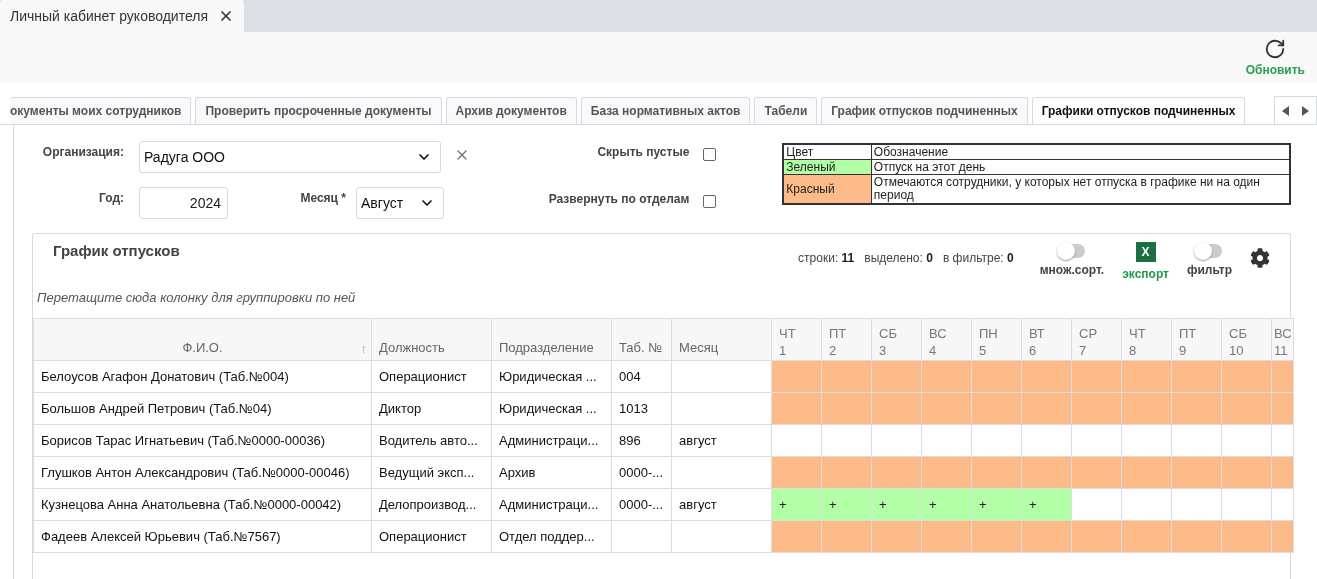 This screenshot has width=1317, height=579. Describe the element at coordinates (1146, 339) in the screenshot. I see `day-column-header: ЧТ 8` at that location.